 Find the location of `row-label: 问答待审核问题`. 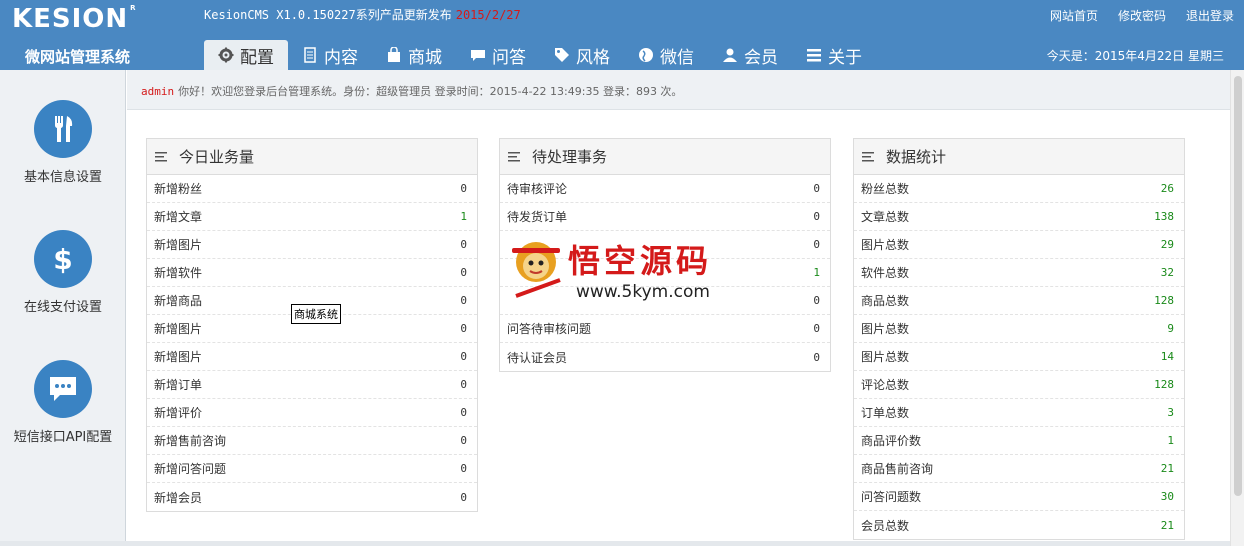

row-label: 问答待审核问题 is located at coordinates (549, 329).